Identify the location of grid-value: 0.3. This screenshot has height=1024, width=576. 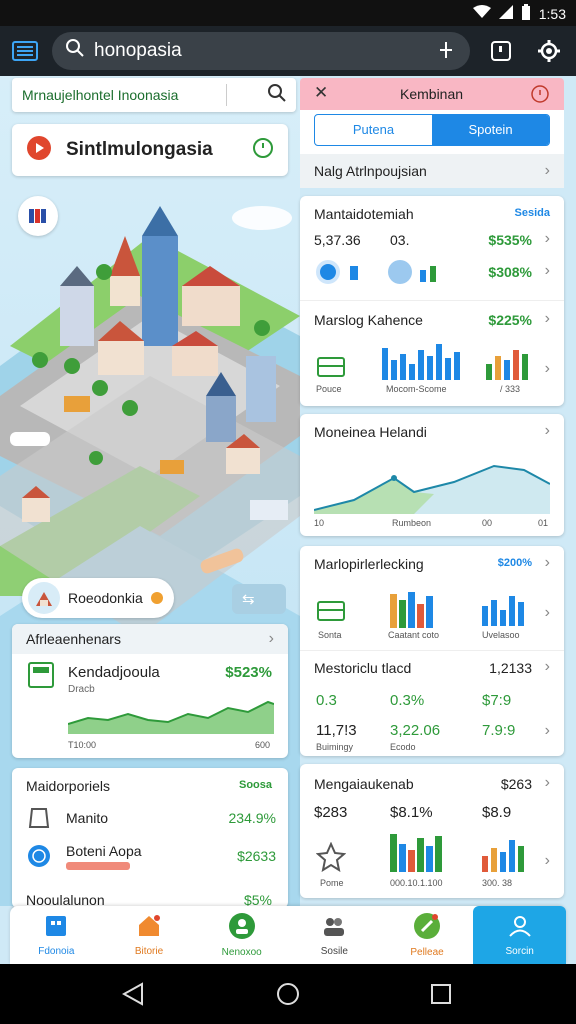
(326, 700).